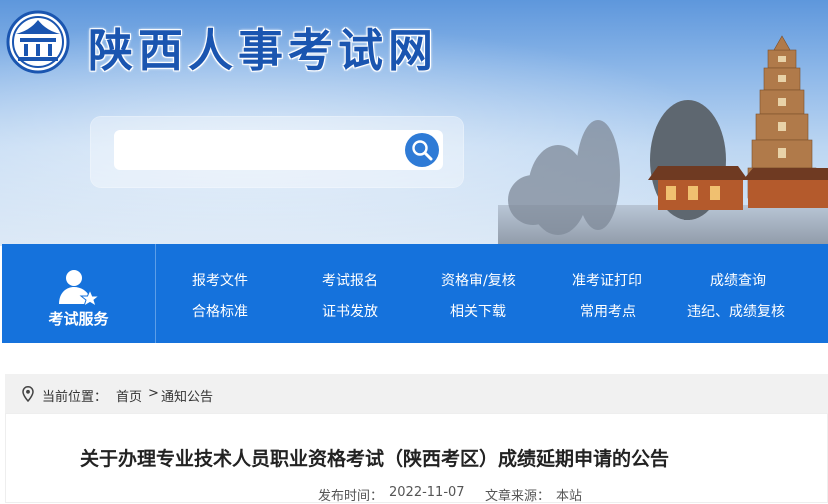 This screenshot has width=828, height=504. I want to click on exam-service-label: 考试服务, so click(78, 319).